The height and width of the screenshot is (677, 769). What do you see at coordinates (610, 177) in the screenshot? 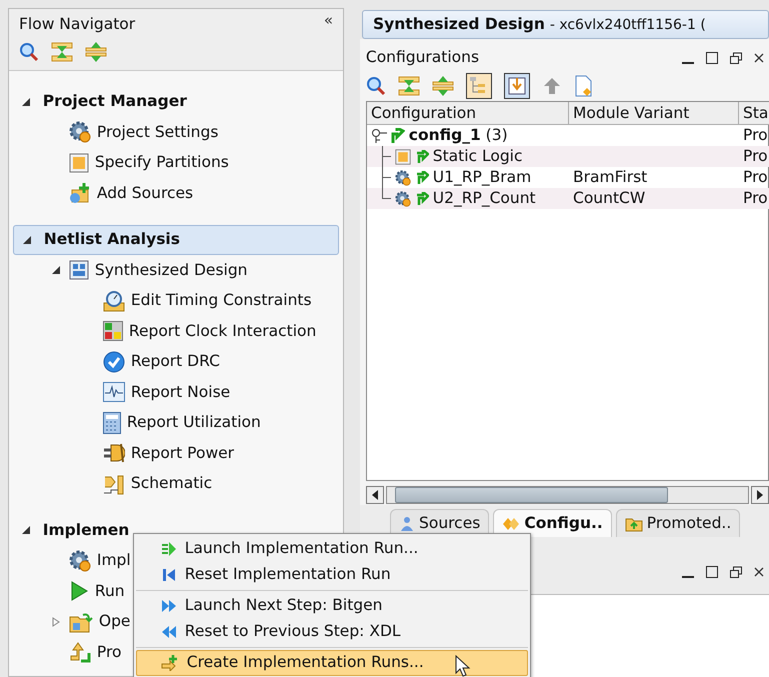
I see `table-cell: BramFirst` at bounding box center [610, 177].